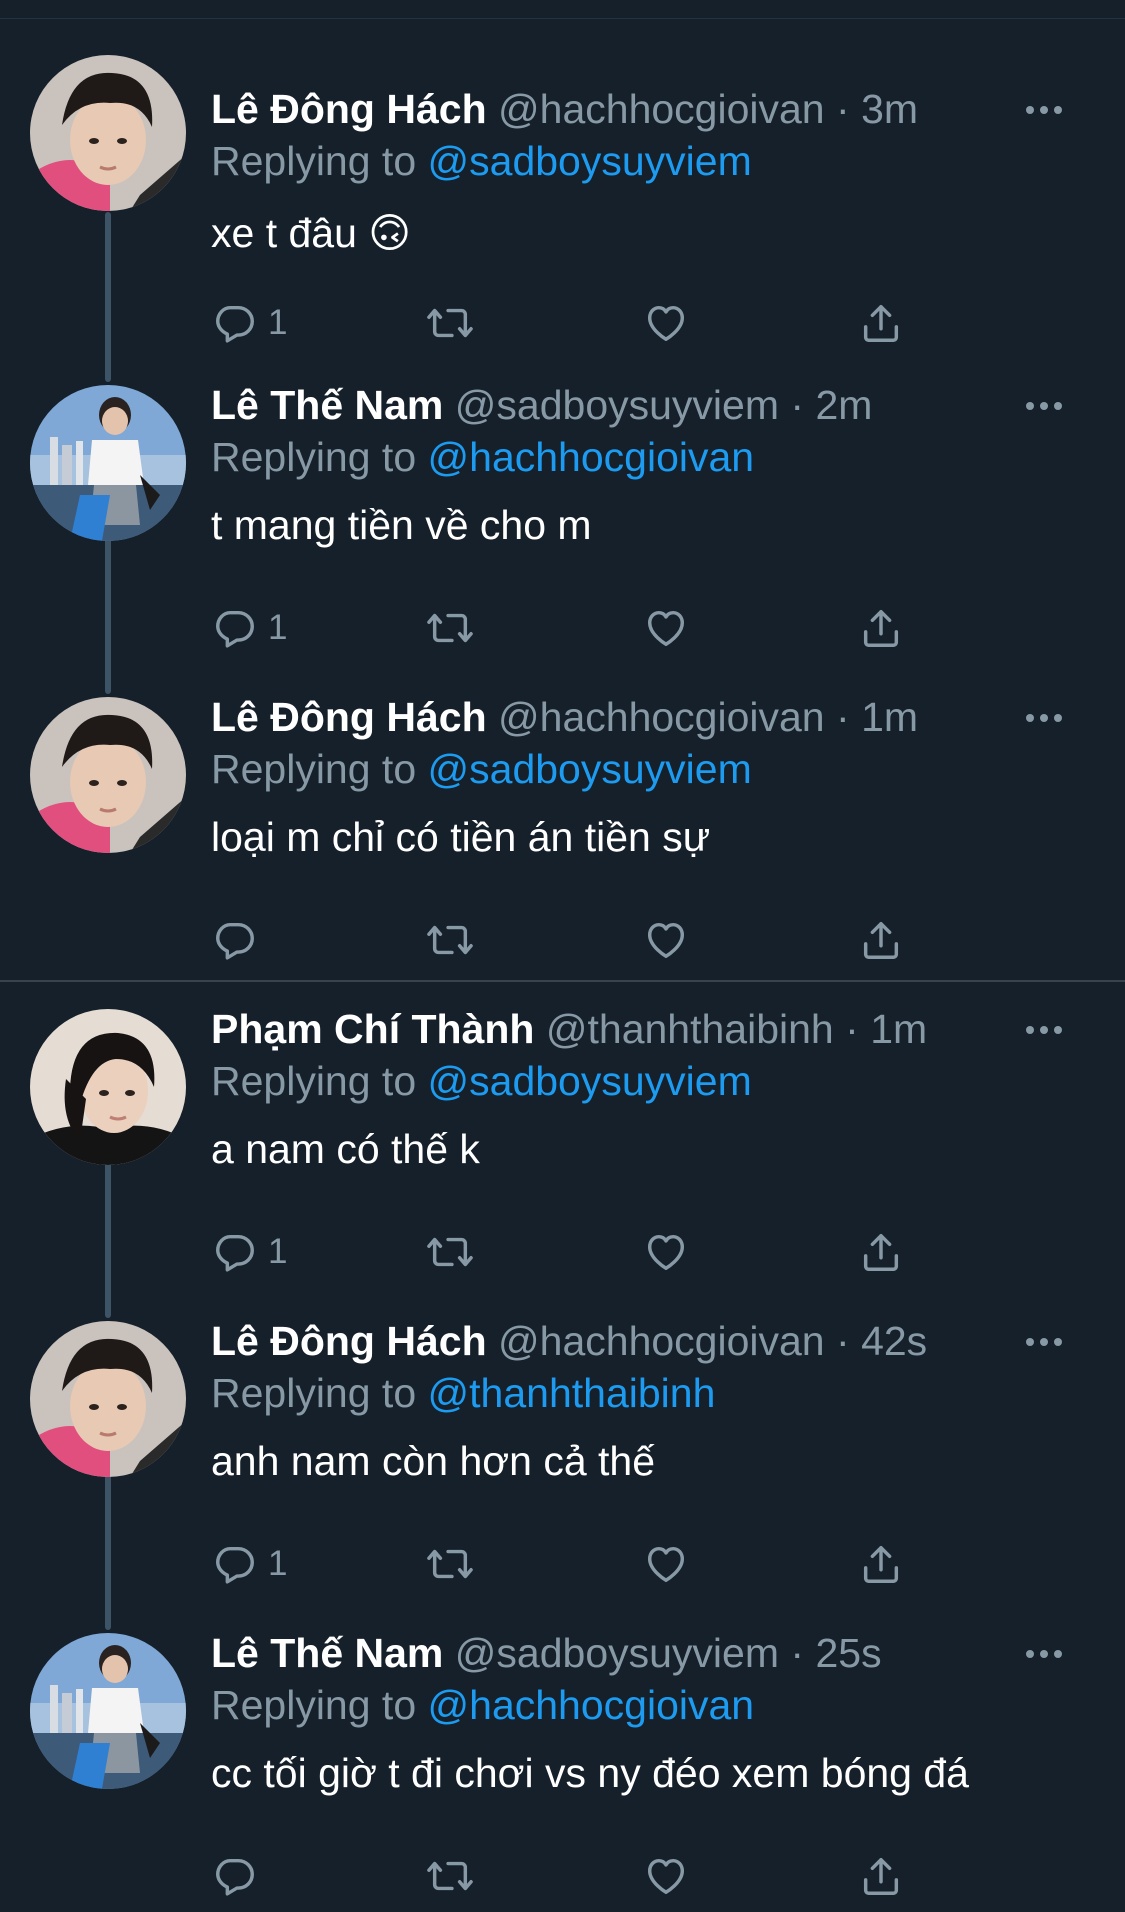 This screenshot has width=1125, height=1912. I want to click on tweet-header: Lê Thế Nam @sadboysuyviem · 2m, so click(541, 405).